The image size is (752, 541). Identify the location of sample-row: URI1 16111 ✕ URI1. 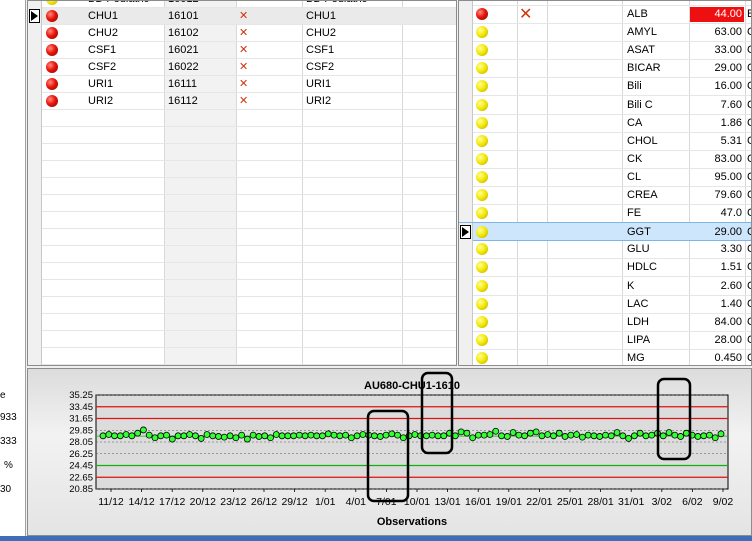
(242, 84).